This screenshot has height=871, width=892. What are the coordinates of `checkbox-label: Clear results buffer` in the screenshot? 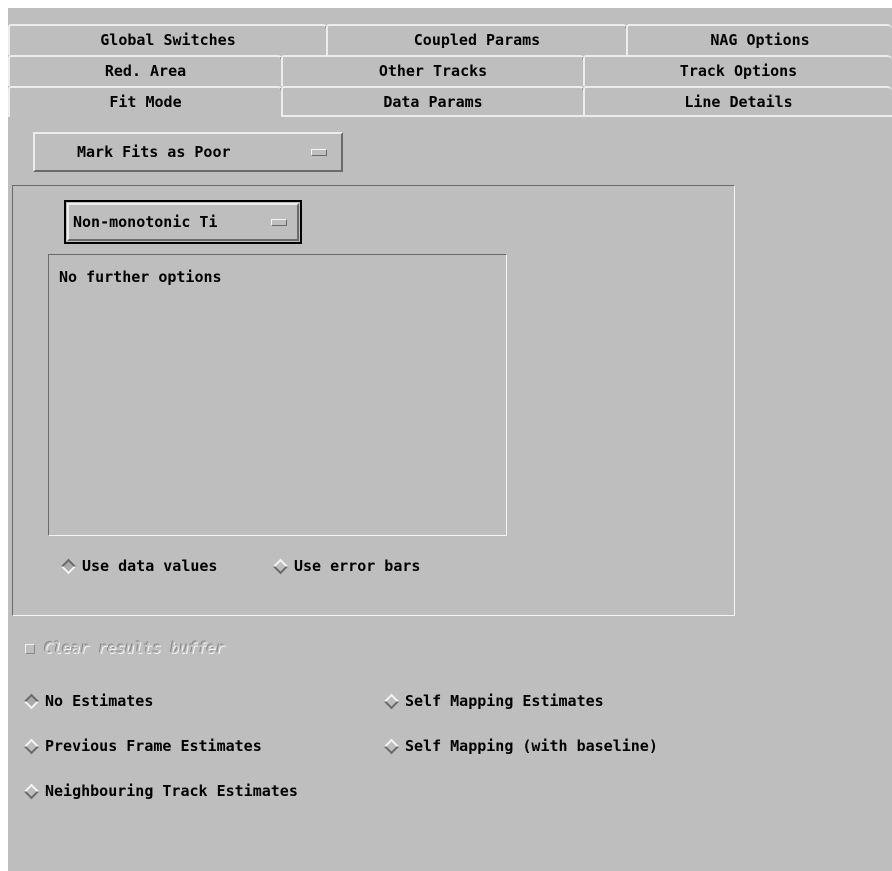 It's located at (134, 648).